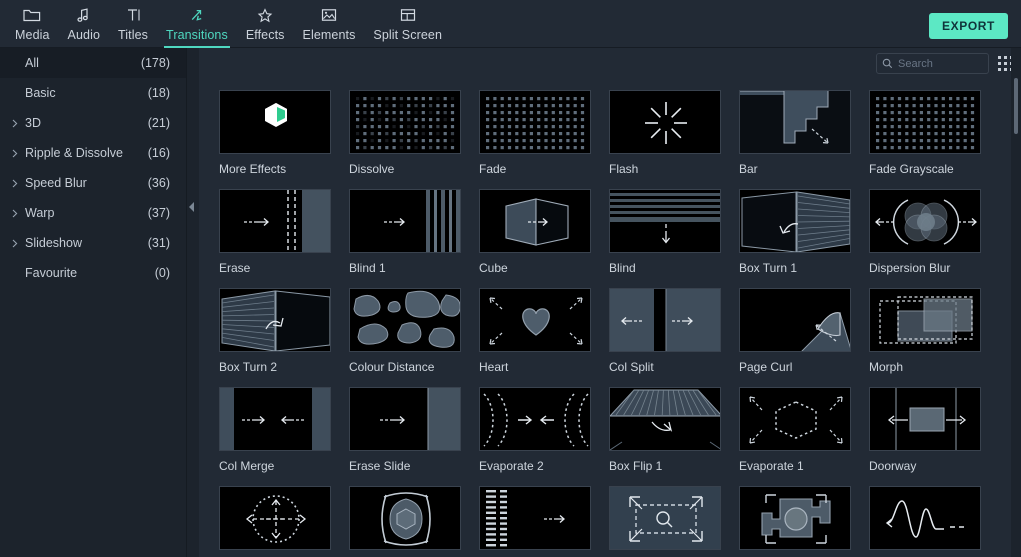 The image size is (1021, 557). I want to click on sidebar-item-all: All (178), so click(93, 63).